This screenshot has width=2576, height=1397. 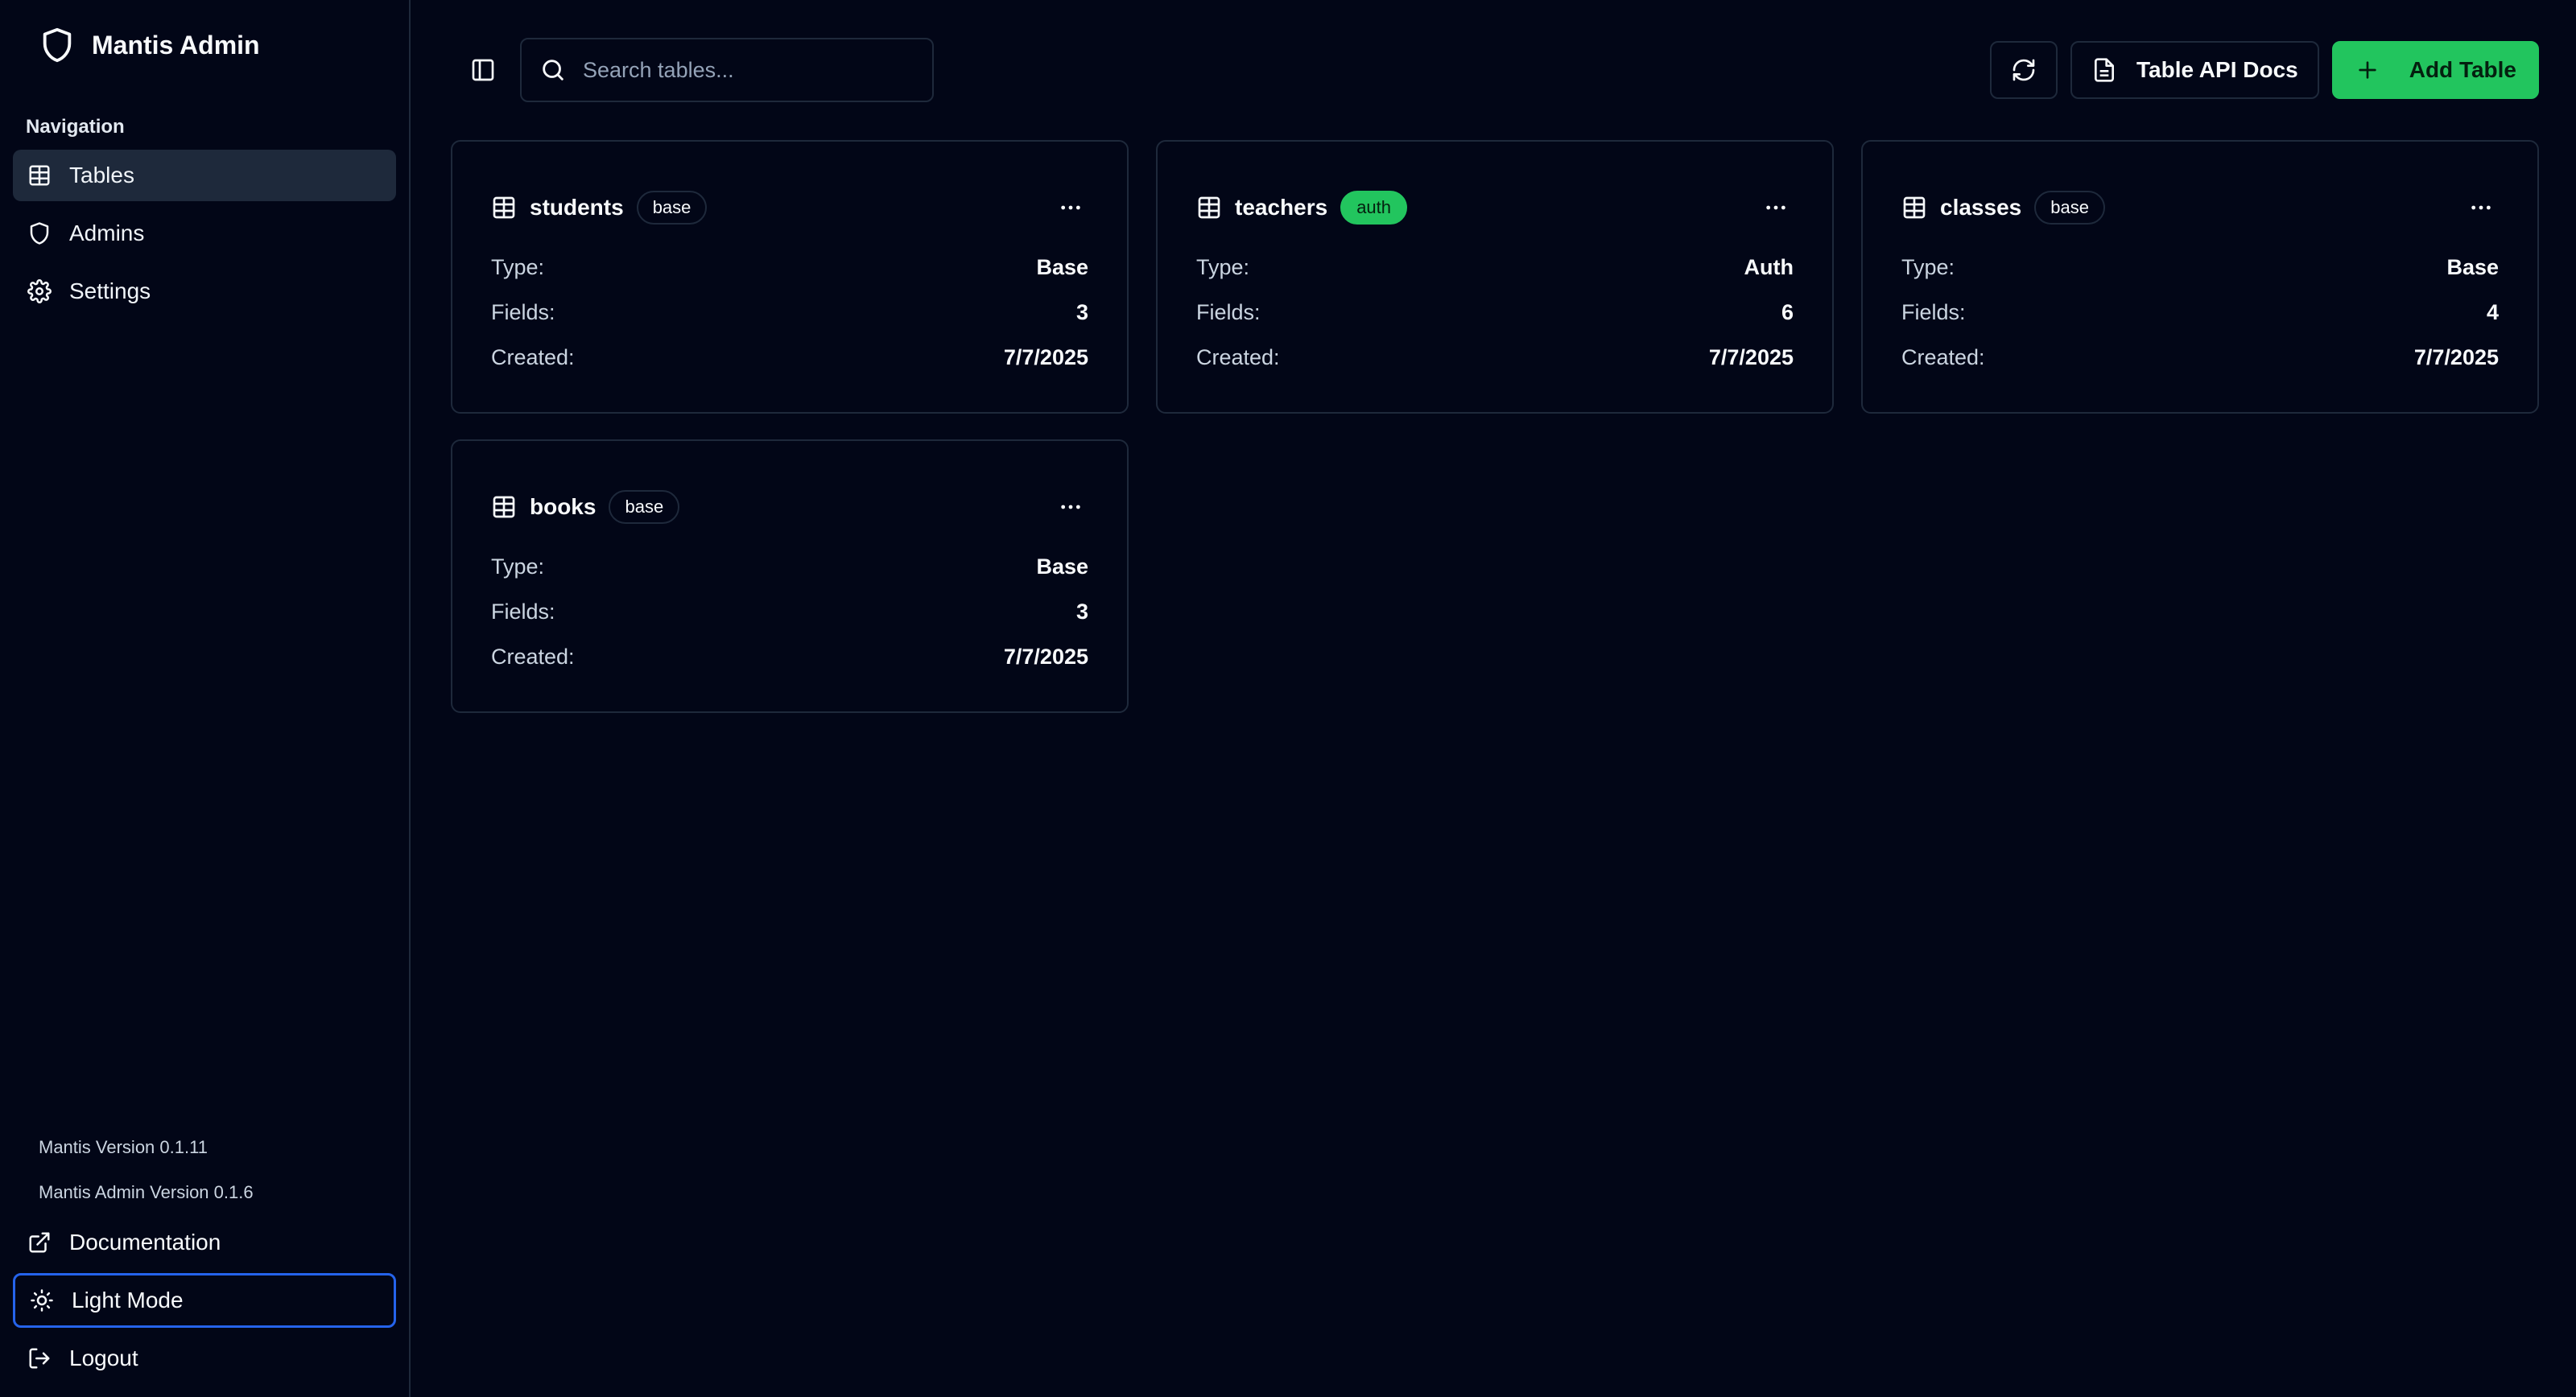 What do you see at coordinates (123, 1147) in the screenshot?
I see `mantis-version: Mantis Version 0.1.11` at bounding box center [123, 1147].